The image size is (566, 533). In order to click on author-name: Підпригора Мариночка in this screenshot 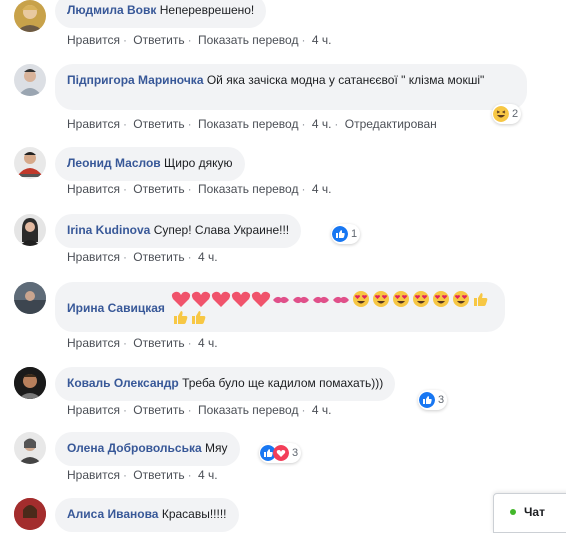, I will do `click(135, 80)`.